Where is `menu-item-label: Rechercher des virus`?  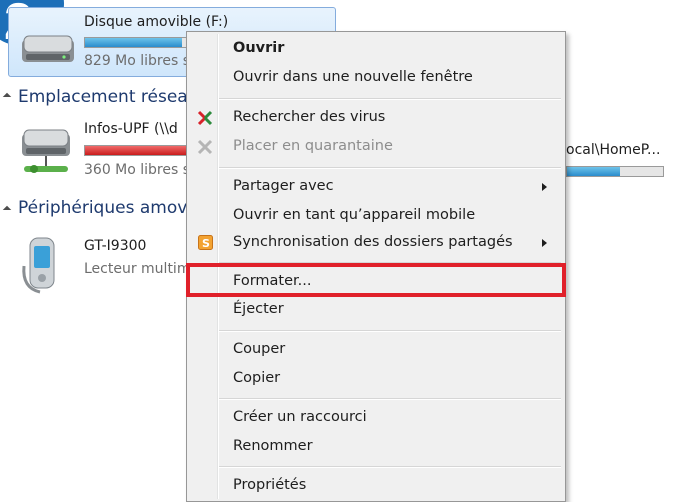 menu-item-label: Rechercher des virus is located at coordinates (309, 117).